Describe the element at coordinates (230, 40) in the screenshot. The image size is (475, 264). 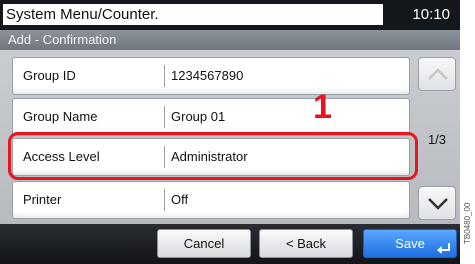
I see `screen-subtitle: Add - Confirmation` at that location.